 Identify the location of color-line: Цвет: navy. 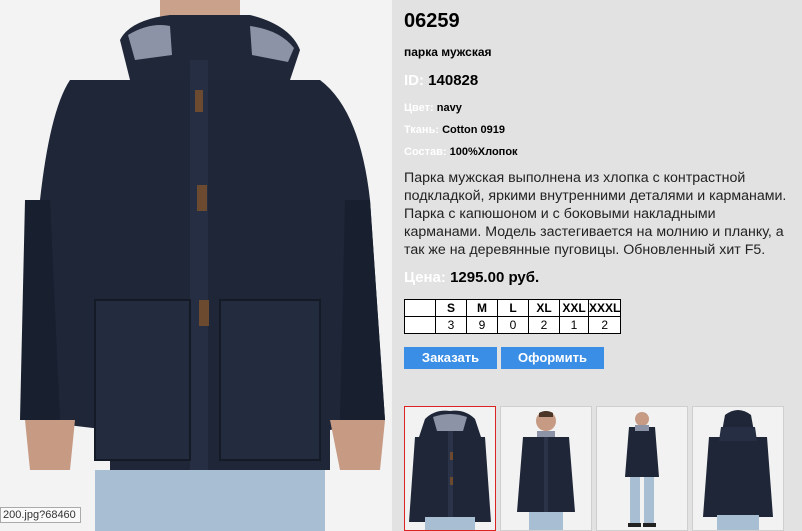
(433, 108).